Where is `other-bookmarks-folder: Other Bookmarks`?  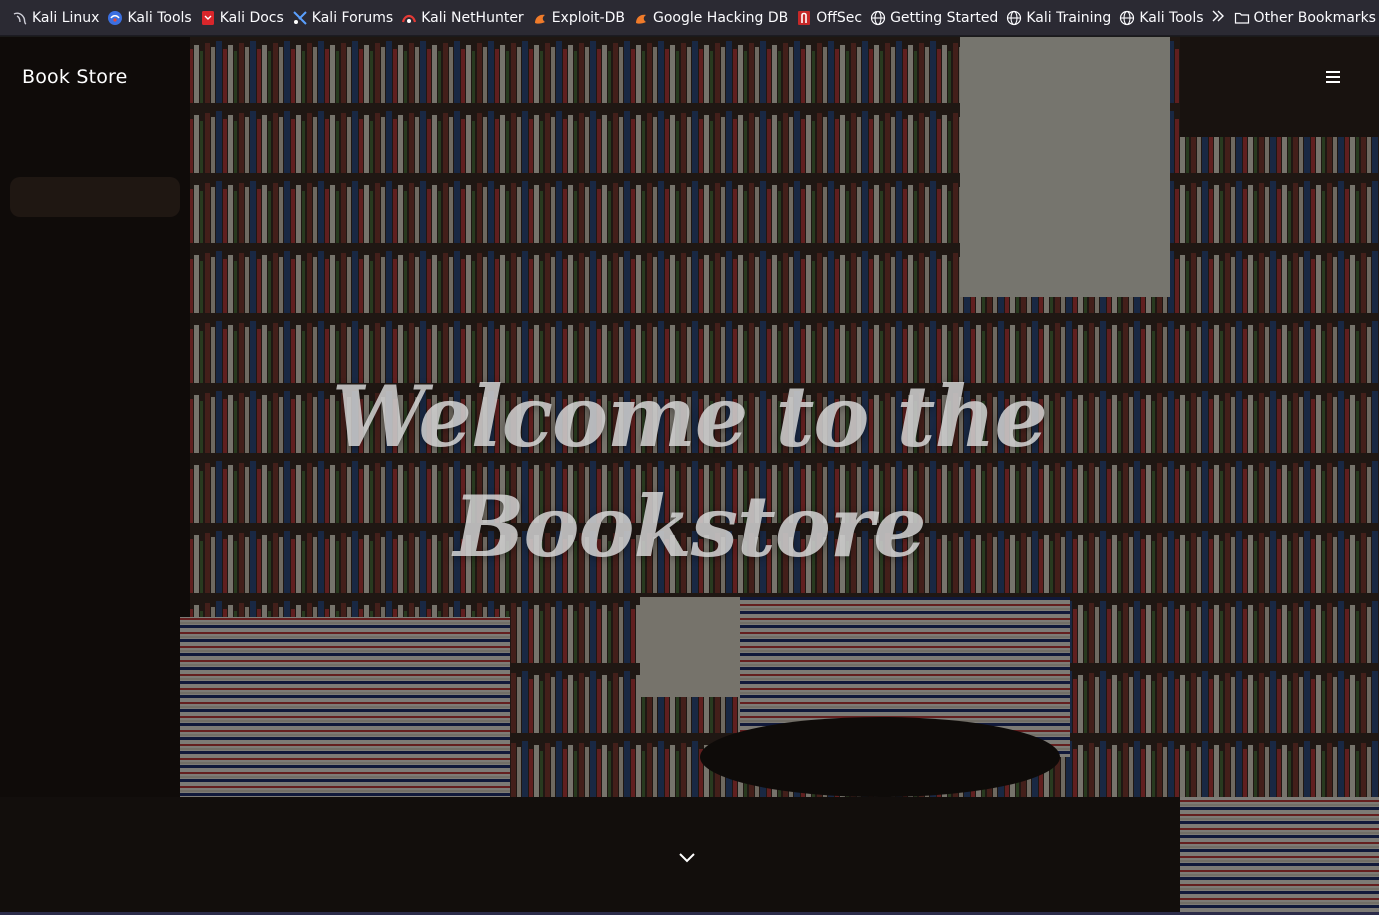 other-bookmarks-folder: Other Bookmarks is located at coordinates (1305, 18).